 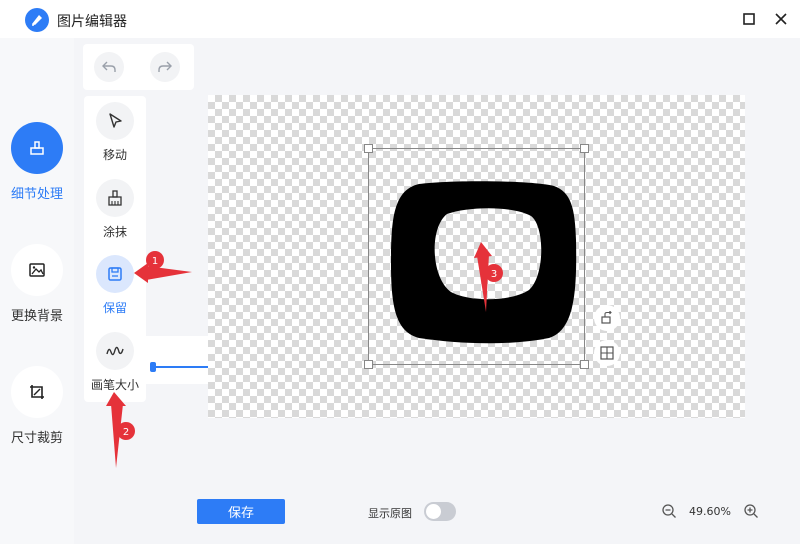 I want to click on annotation-marker-2-text: 2, so click(x=126, y=432).